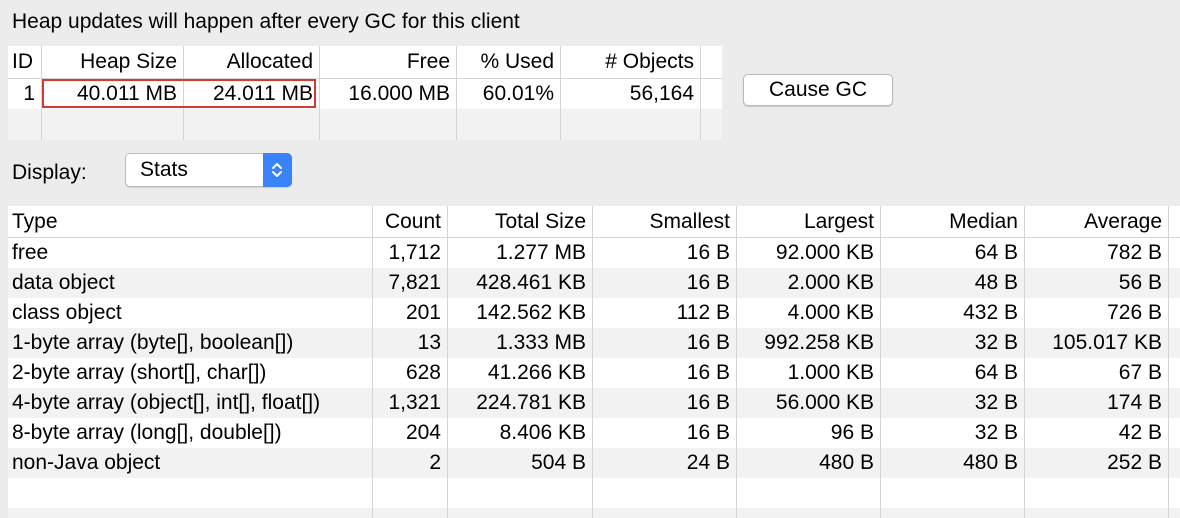  I want to click on cell-median: 480 B, so click(990, 462).